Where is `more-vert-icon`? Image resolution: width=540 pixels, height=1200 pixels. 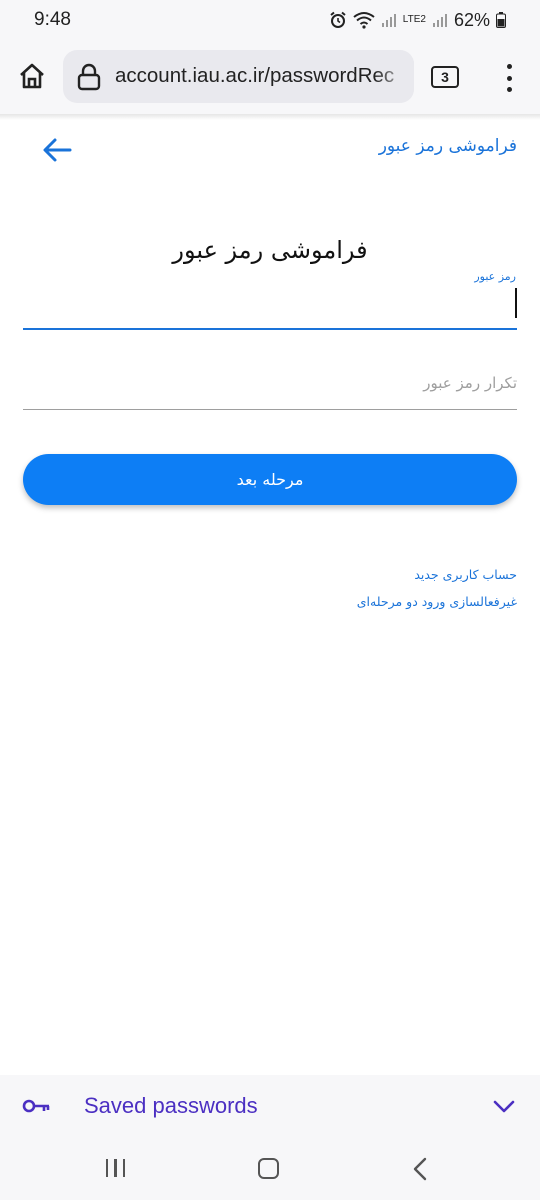
more-vert-icon is located at coordinates (509, 78).